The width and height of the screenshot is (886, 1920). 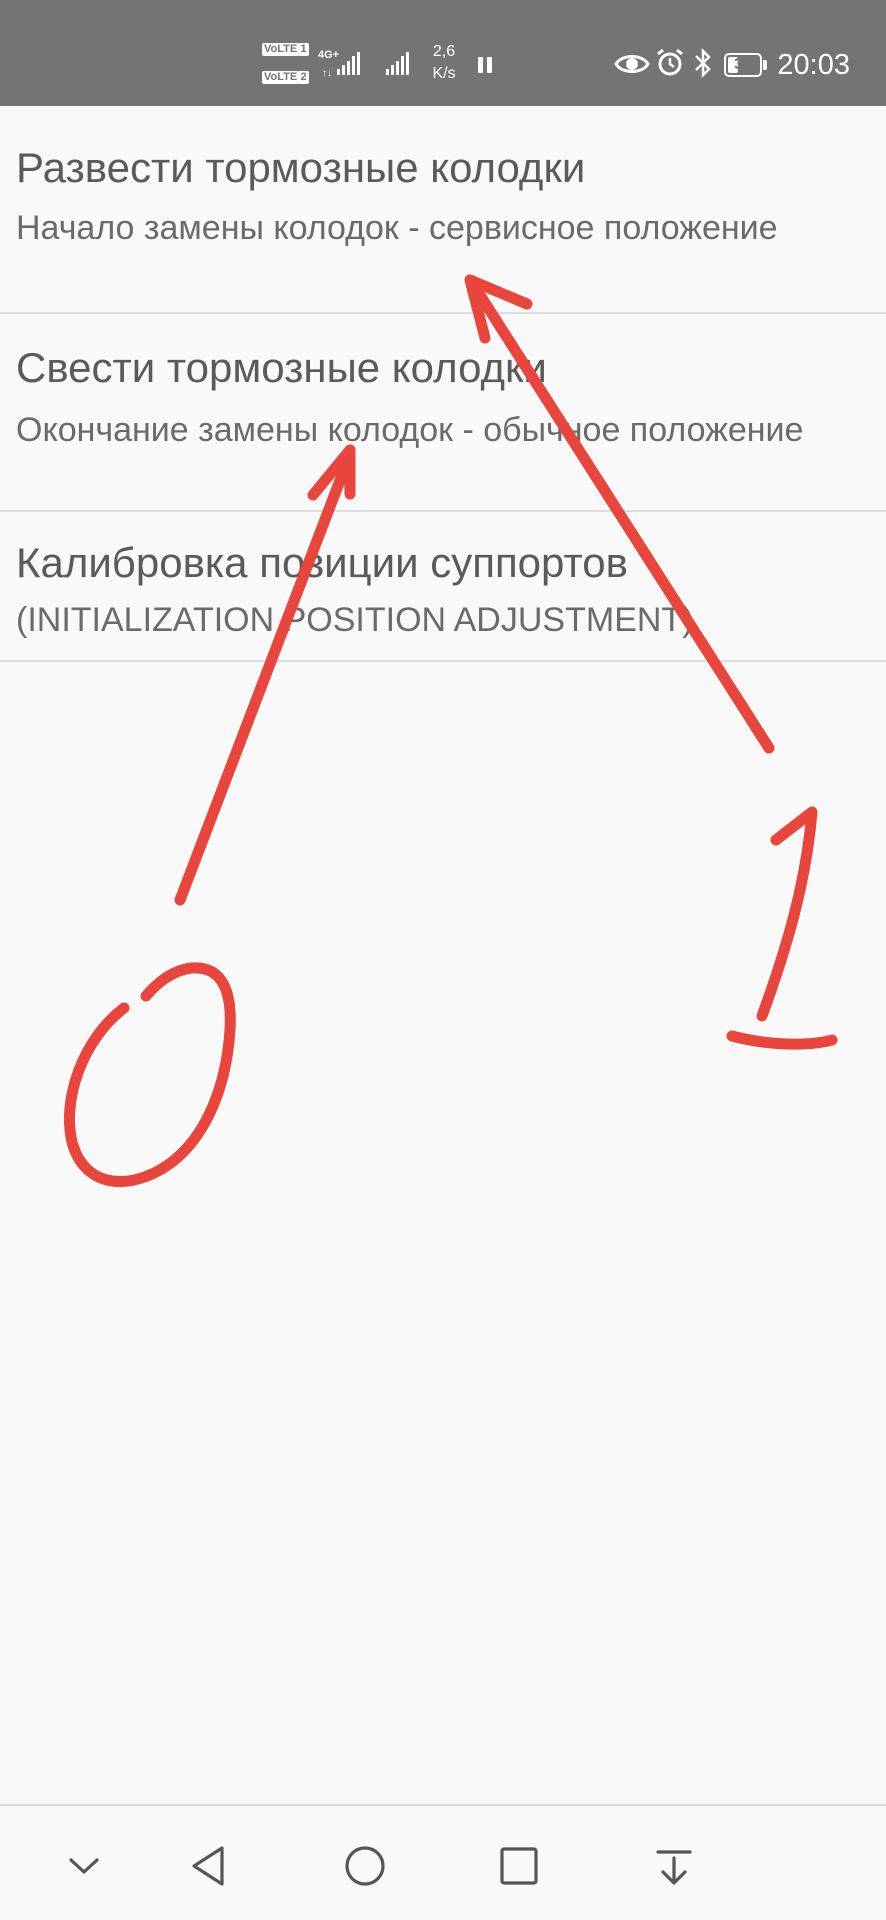 I want to click on item-subtitle: (INITIALIZATION POSITION ADJUSTMENT), so click(x=355, y=620).